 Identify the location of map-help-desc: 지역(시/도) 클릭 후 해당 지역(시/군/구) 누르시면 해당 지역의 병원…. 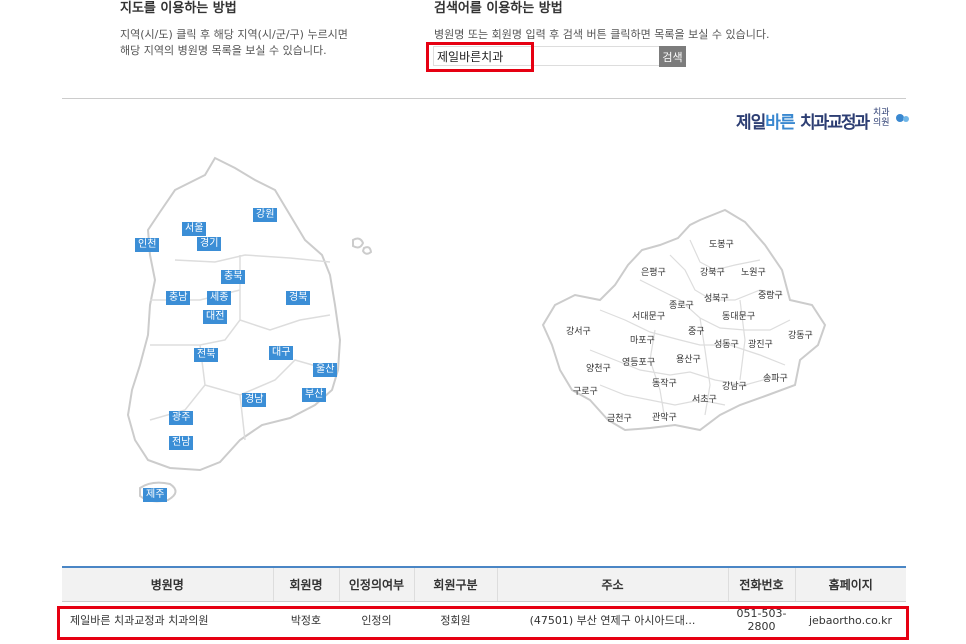
(234, 43).